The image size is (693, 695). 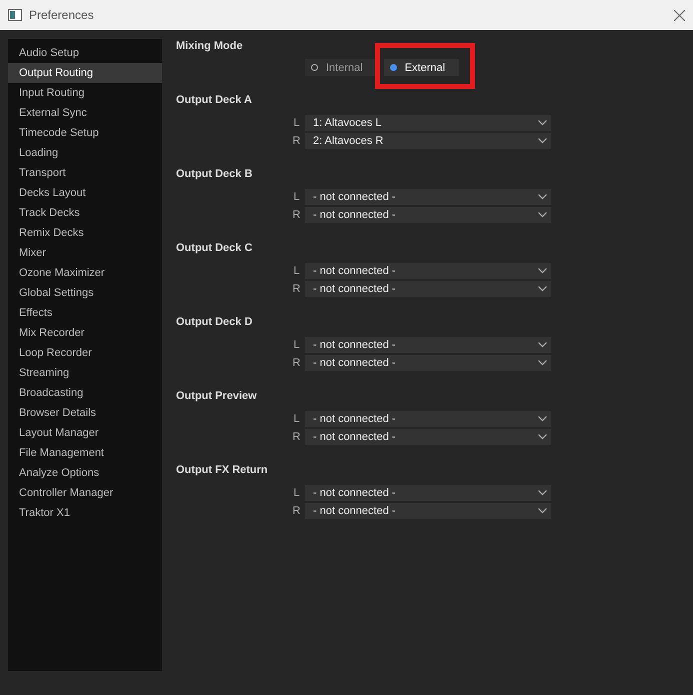 I want to click on section-title: Output FX Return, so click(x=222, y=471).